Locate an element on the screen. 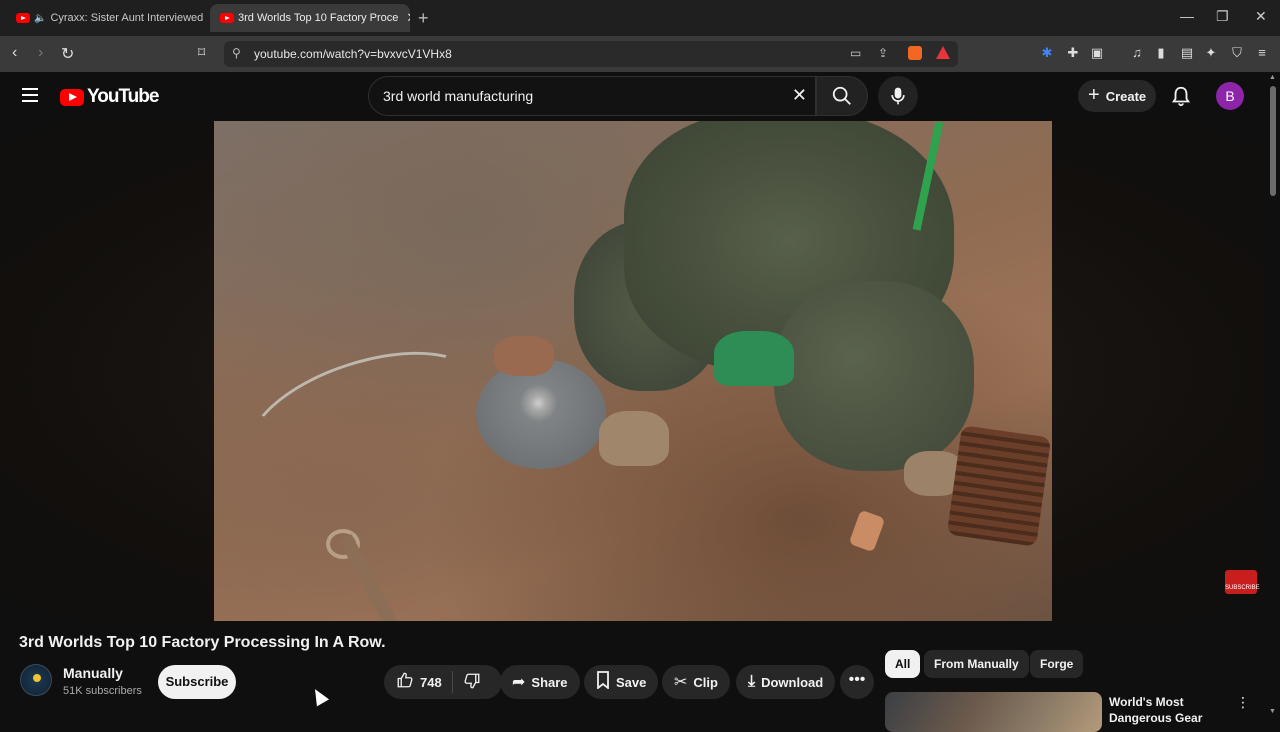 Image resolution: width=1280 pixels, height=732 pixels. brave-shield-icon is located at coordinates (915, 53).